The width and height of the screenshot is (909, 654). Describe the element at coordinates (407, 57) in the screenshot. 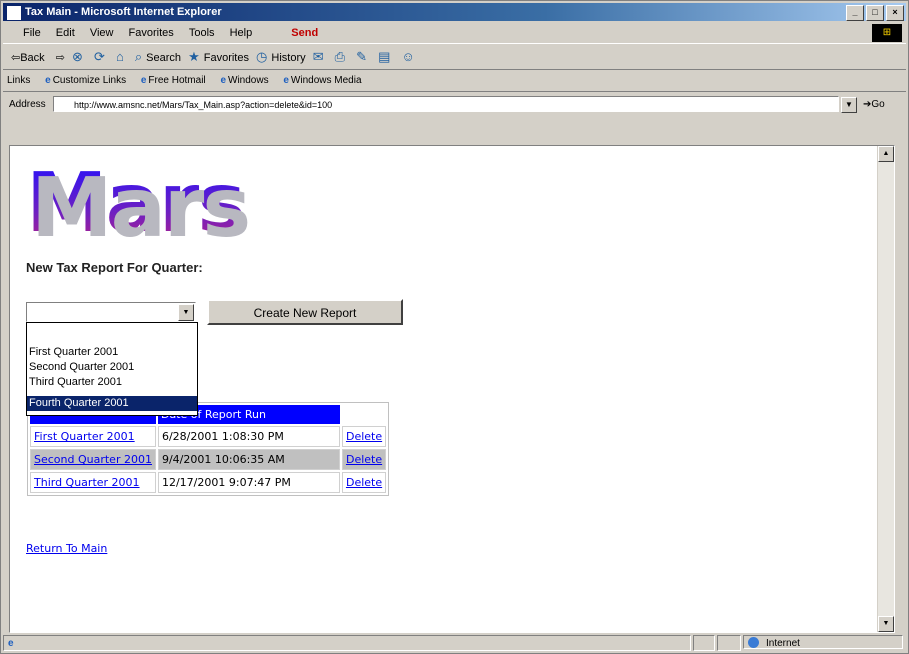

I see `messenger-icon: ☺` at that location.